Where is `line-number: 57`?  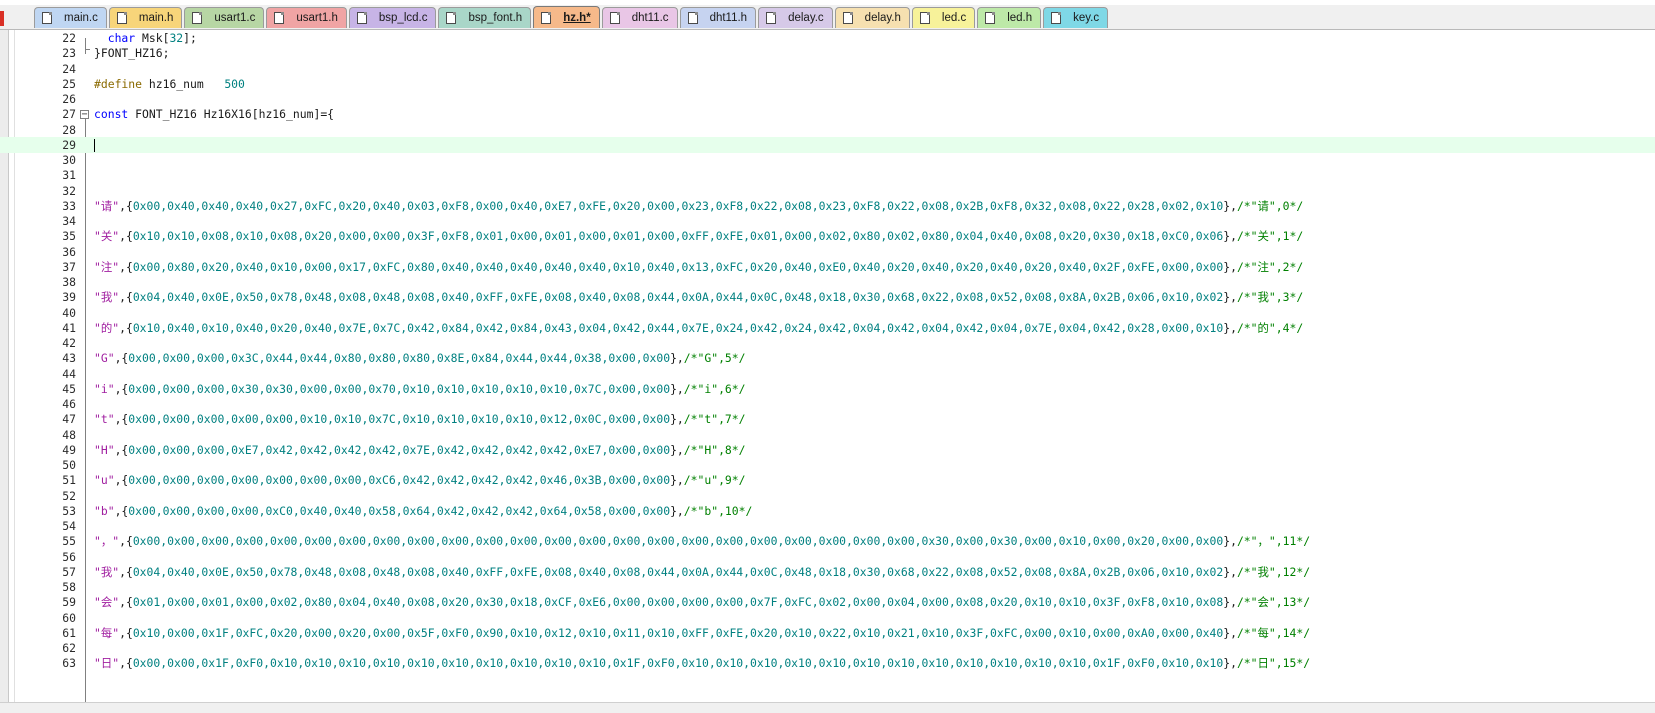
line-number: 57 is located at coordinates (69, 571).